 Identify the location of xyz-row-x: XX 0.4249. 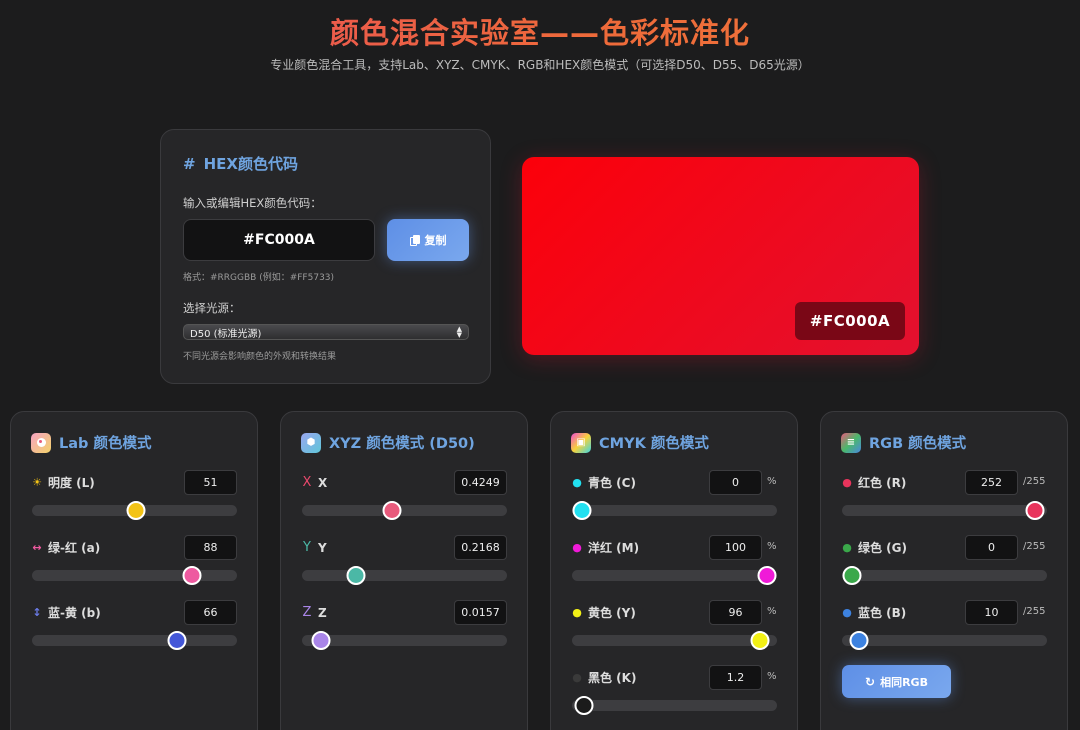
(409, 495).